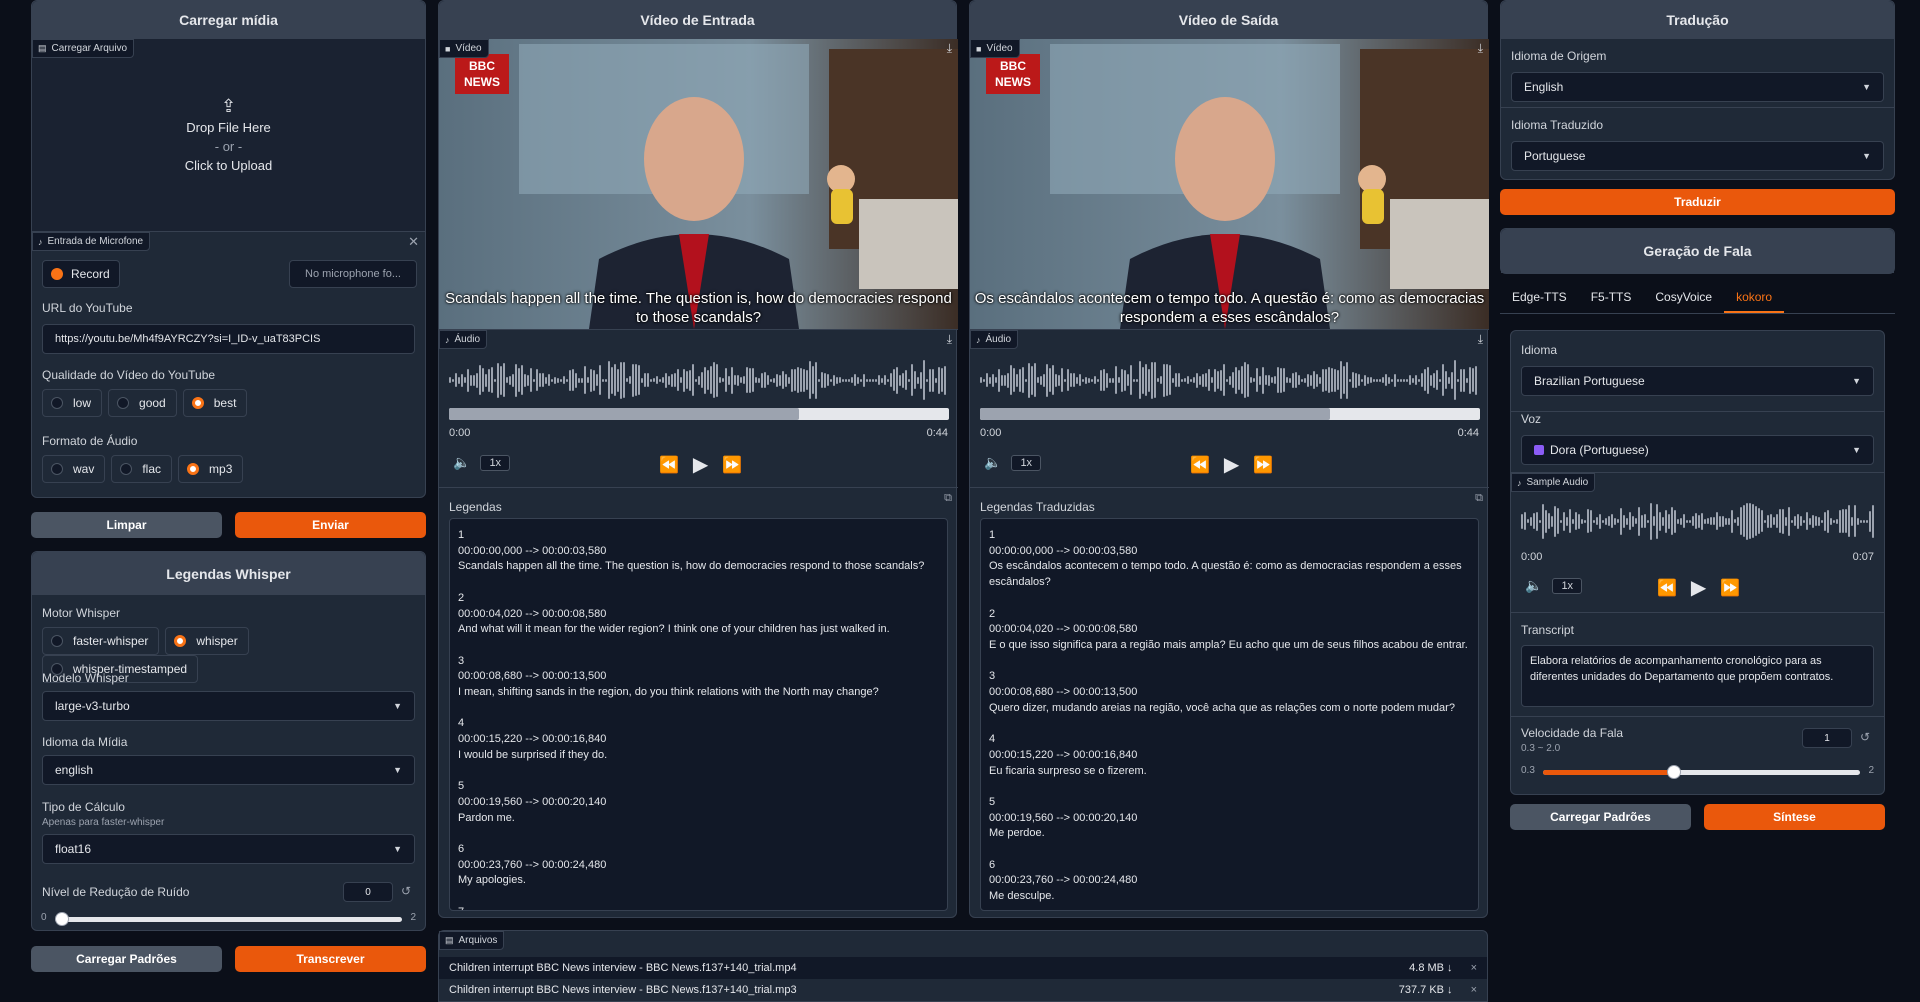 Image resolution: width=1920 pixels, height=1002 pixels. What do you see at coordinates (228, 770) in the screenshot?
I see `media-lang-select: english ▼` at bounding box center [228, 770].